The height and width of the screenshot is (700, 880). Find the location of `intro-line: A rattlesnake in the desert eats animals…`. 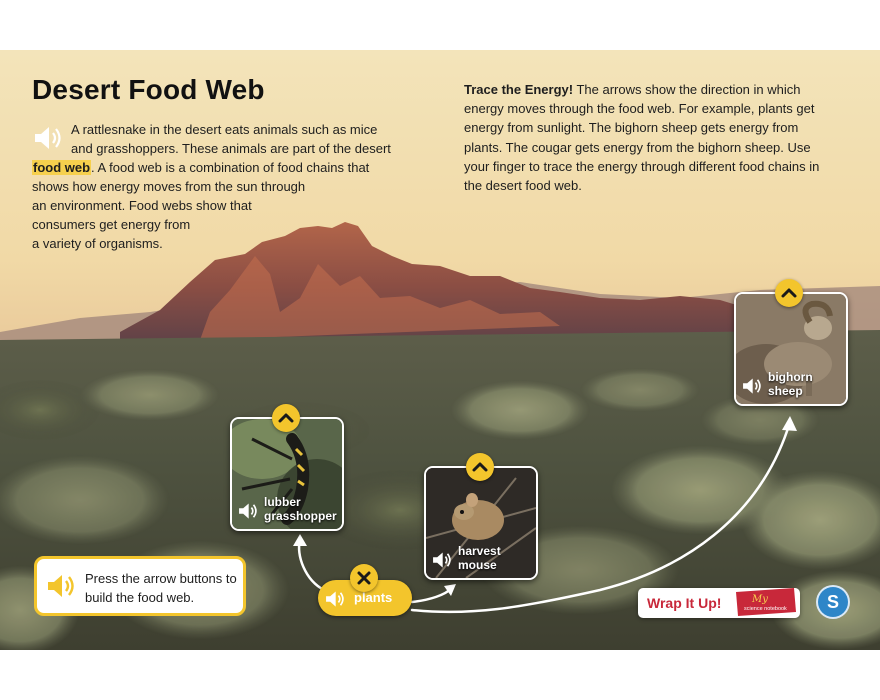

intro-line: A rattlesnake in the desert eats animals… is located at coordinates (224, 129).